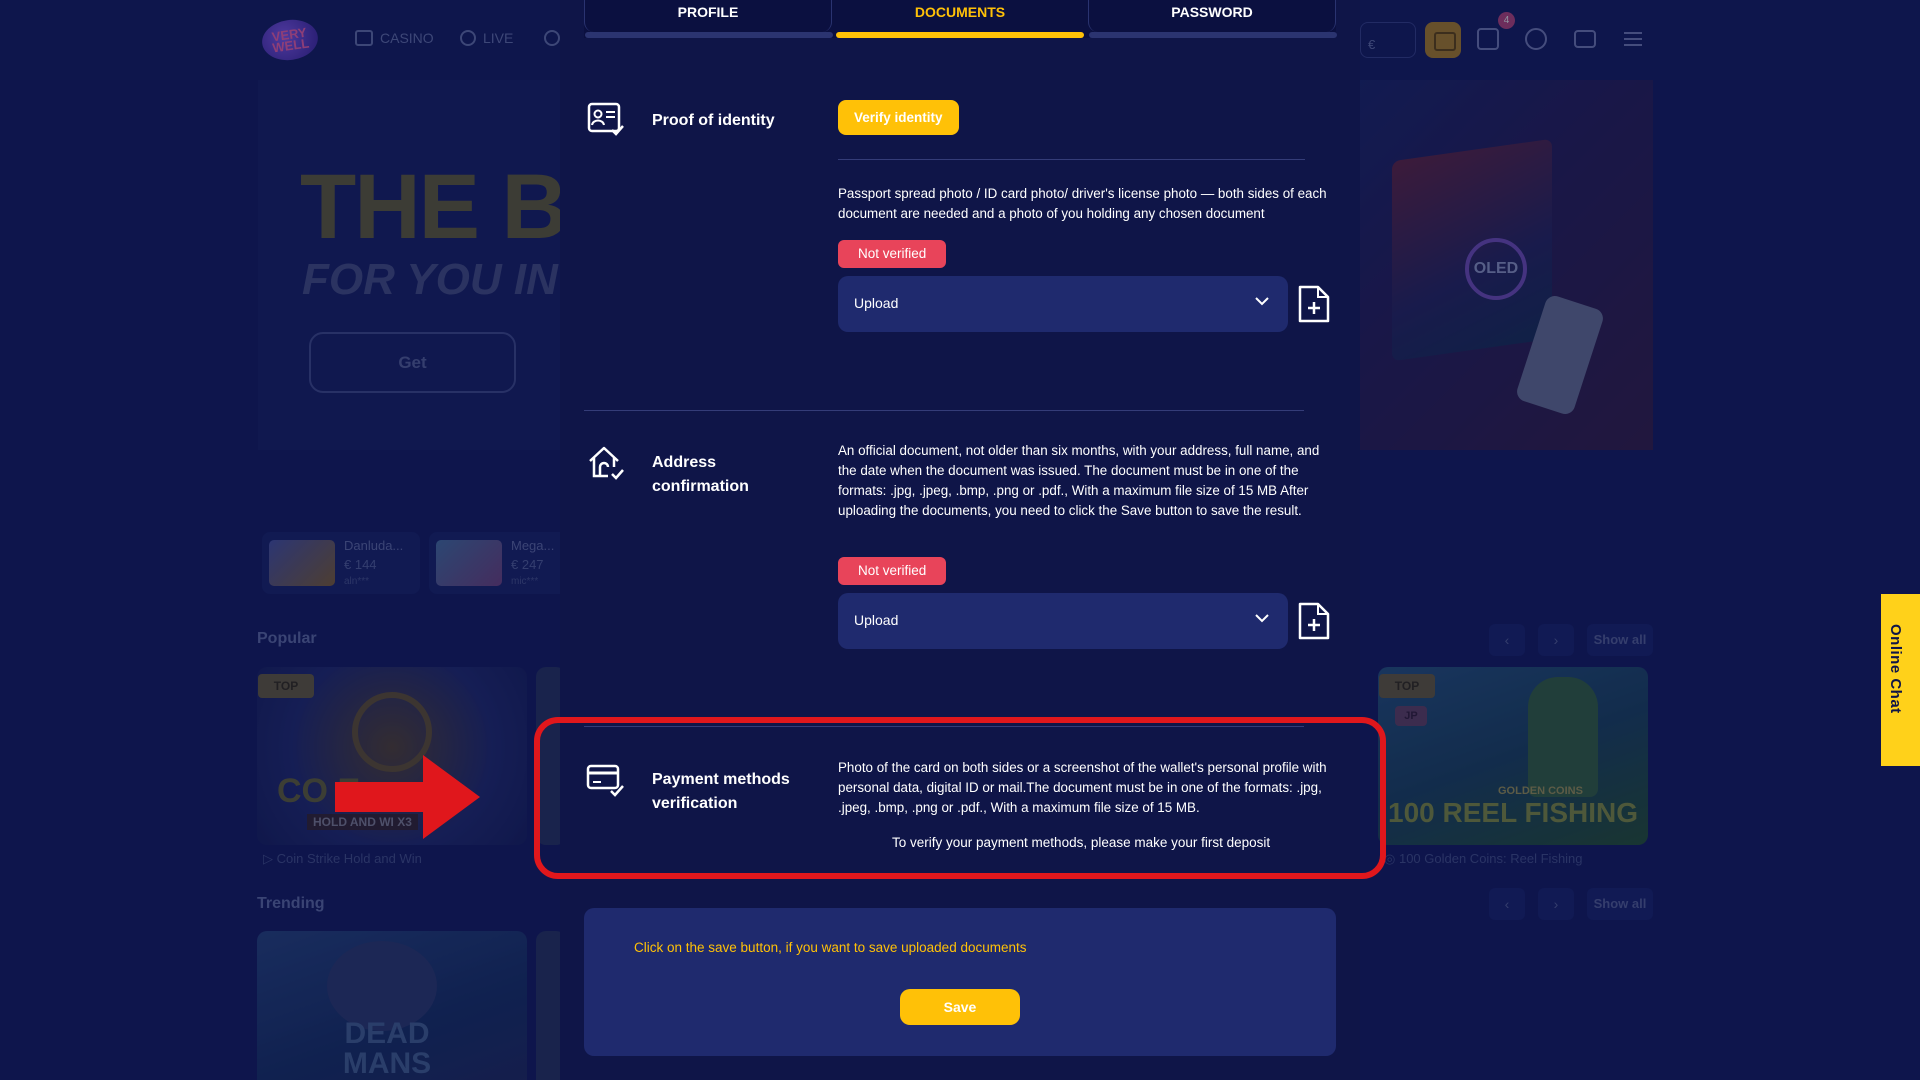 The height and width of the screenshot is (1080, 1920). I want to click on identity-upload-select: Upload, so click(1063, 304).